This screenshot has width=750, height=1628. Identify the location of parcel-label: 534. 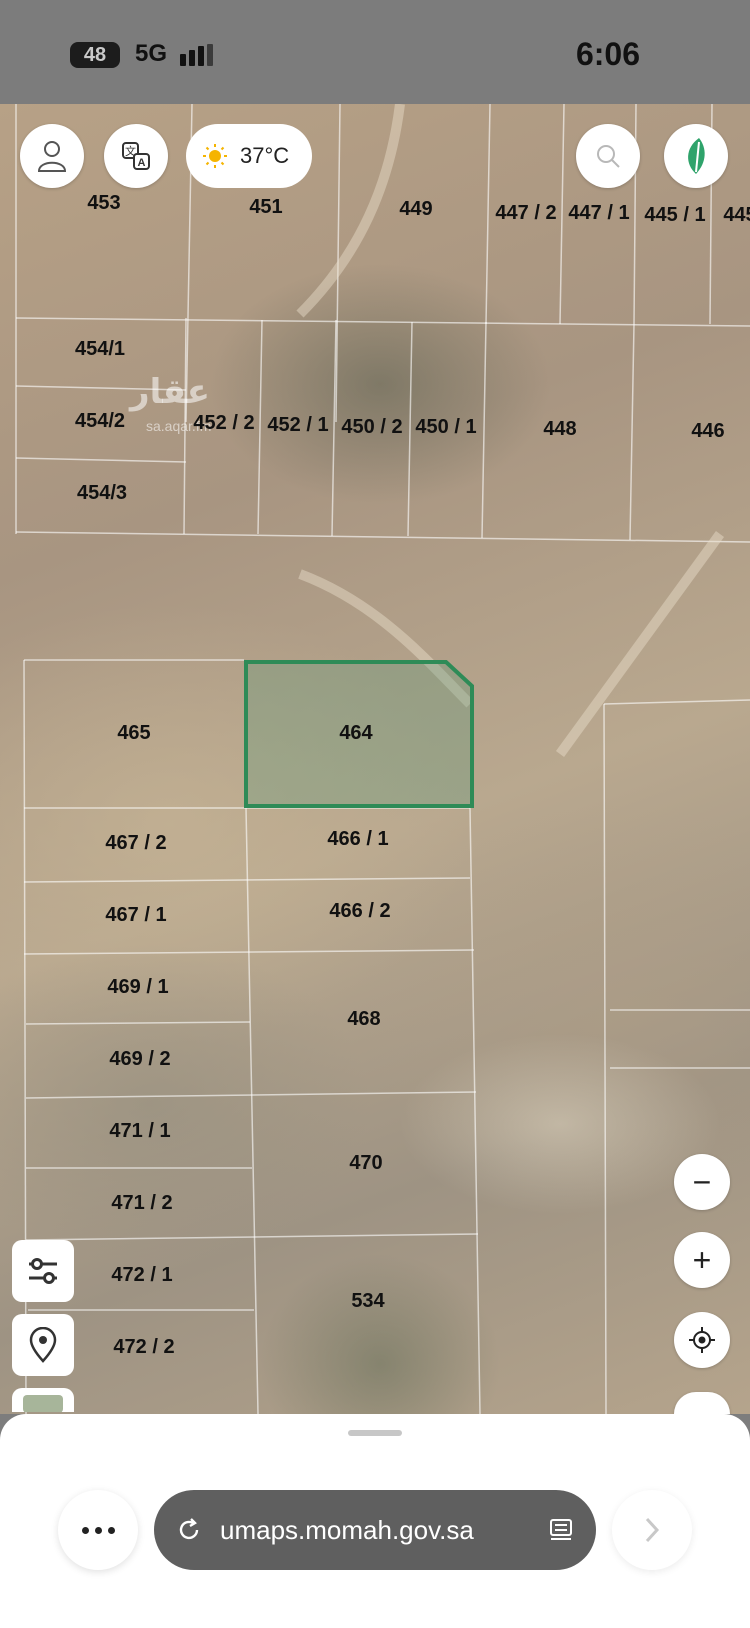
(367, 1301).